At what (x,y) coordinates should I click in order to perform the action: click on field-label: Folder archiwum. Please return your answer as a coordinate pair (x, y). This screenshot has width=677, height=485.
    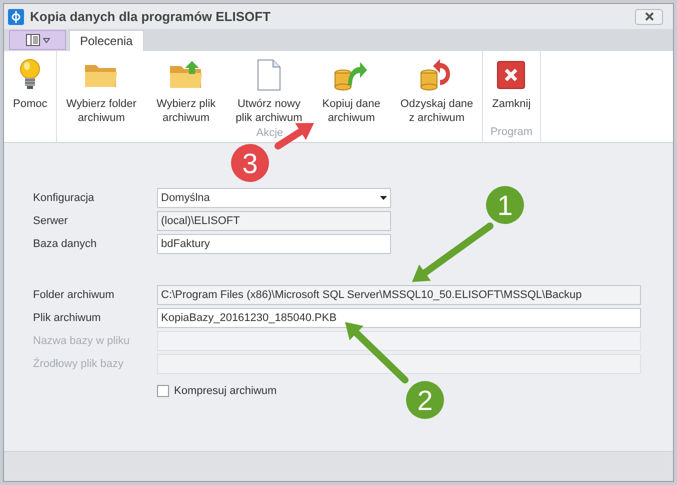
    Looking at the image, I should click on (74, 295).